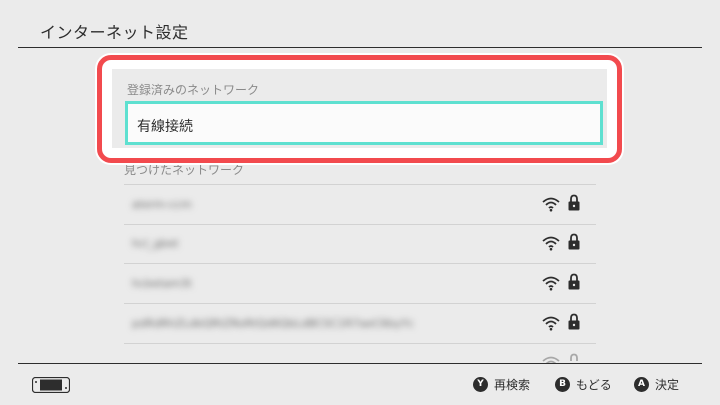 The image size is (720, 405). I want to click on console-icon, so click(51, 385).